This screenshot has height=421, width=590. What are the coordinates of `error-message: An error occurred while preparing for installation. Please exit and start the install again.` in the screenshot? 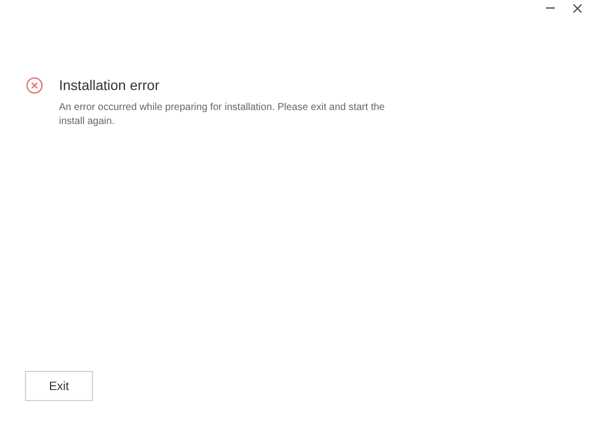 It's located at (222, 115).